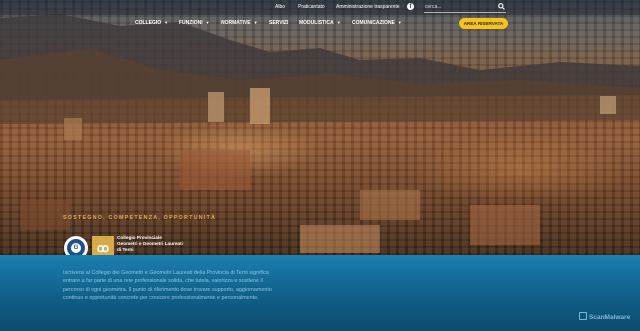 This screenshot has height=331, width=640. Describe the element at coordinates (459, 7) in the screenshot. I see `search-input` at that location.